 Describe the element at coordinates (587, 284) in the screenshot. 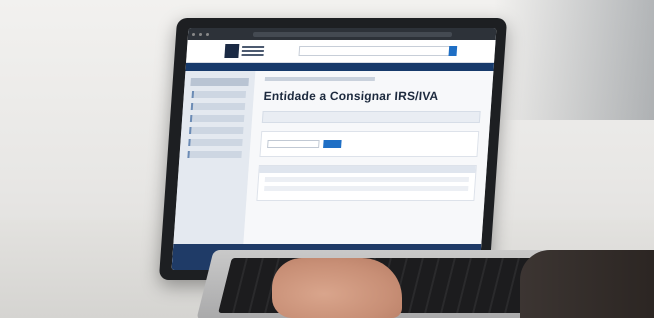

I see `person-arm` at that location.